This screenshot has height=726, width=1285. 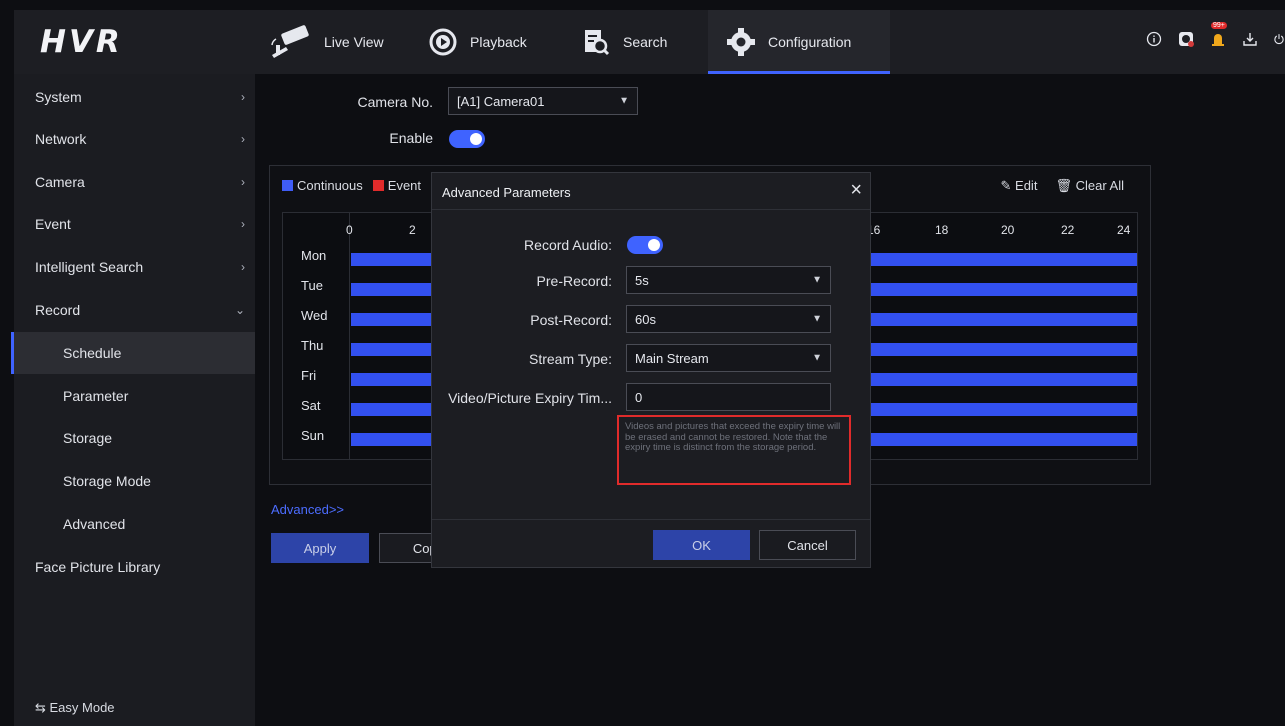 I want to click on post-record-label: Post-Record:, so click(x=571, y=320).